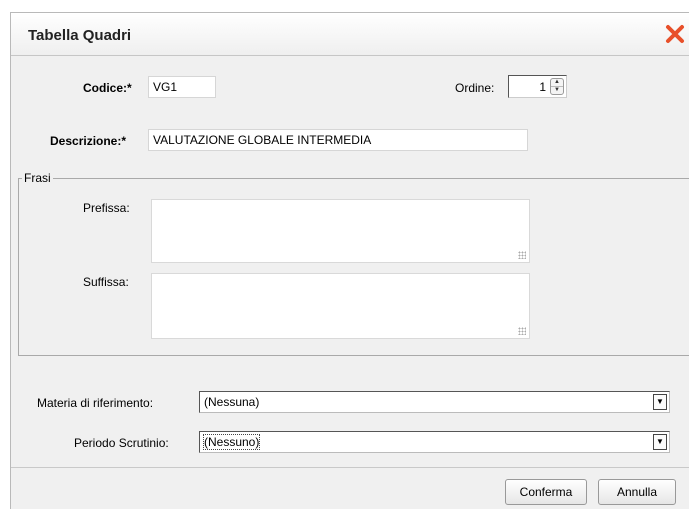  I want to click on spinner-down-icon: ▼, so click(557, 90).